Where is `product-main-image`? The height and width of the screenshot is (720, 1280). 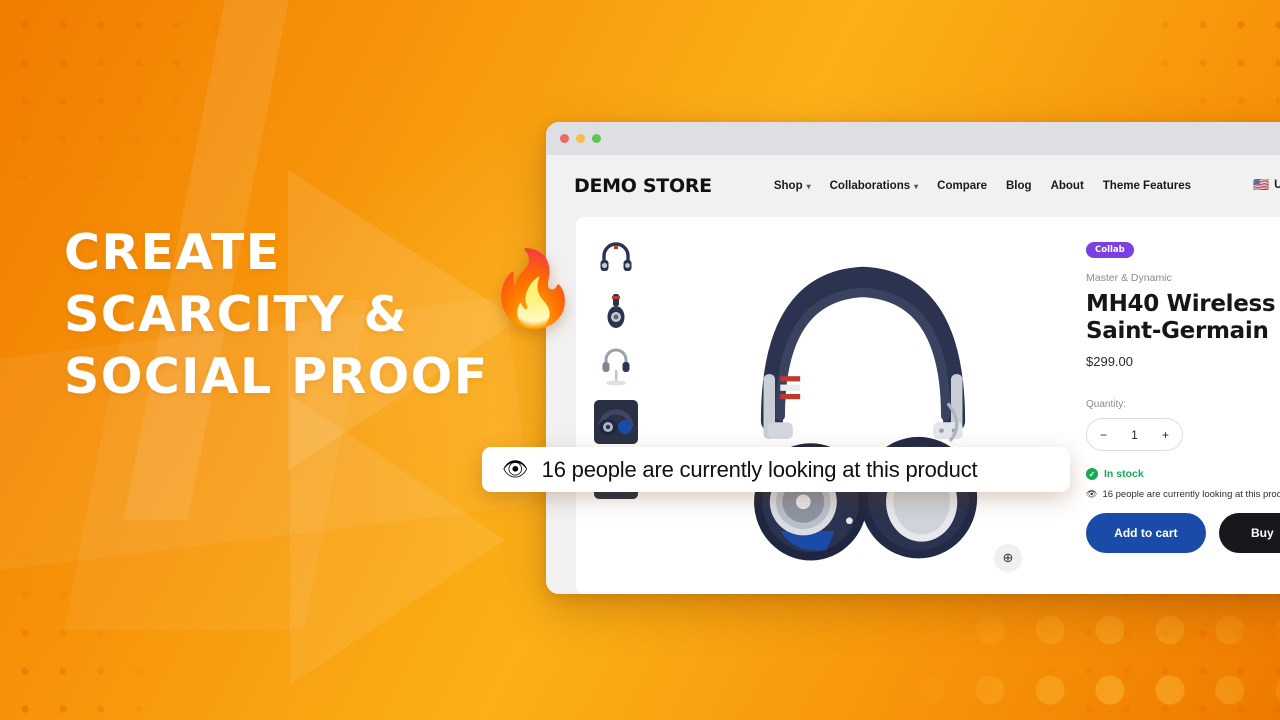
product-main-image is located at coordinates (863, 405).